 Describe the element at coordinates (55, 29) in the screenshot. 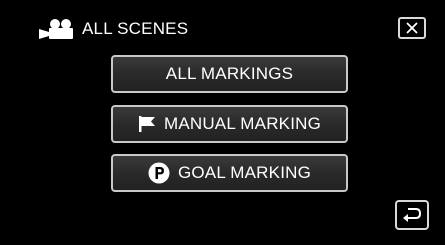

I see `video-camera-icon` at that location.